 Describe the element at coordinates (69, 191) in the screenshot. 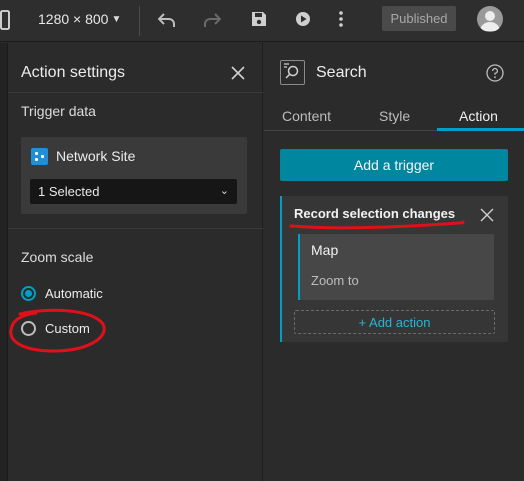

I see `selection-value: 1 Selected` at that location.